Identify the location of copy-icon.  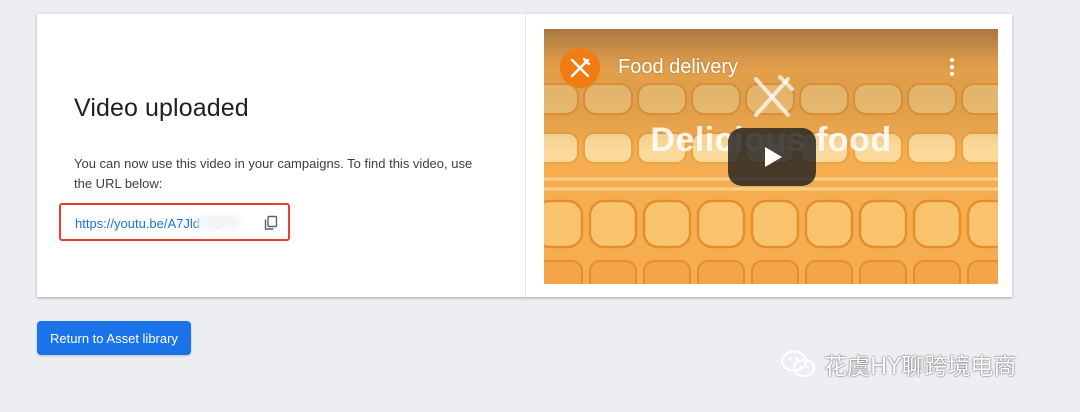
(271, 223).